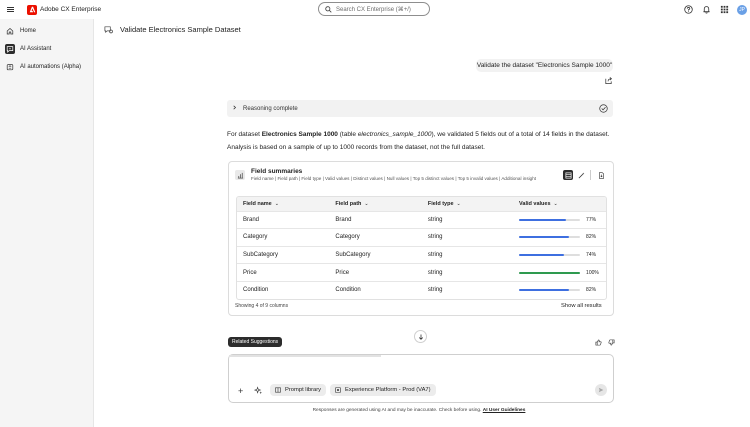 The height and width of the screenshot is (427, 750). What do you see at coordinates (375, 289) in the screenshot?
I see `field-path-cell: Condition` at bounding box center [375, 289].